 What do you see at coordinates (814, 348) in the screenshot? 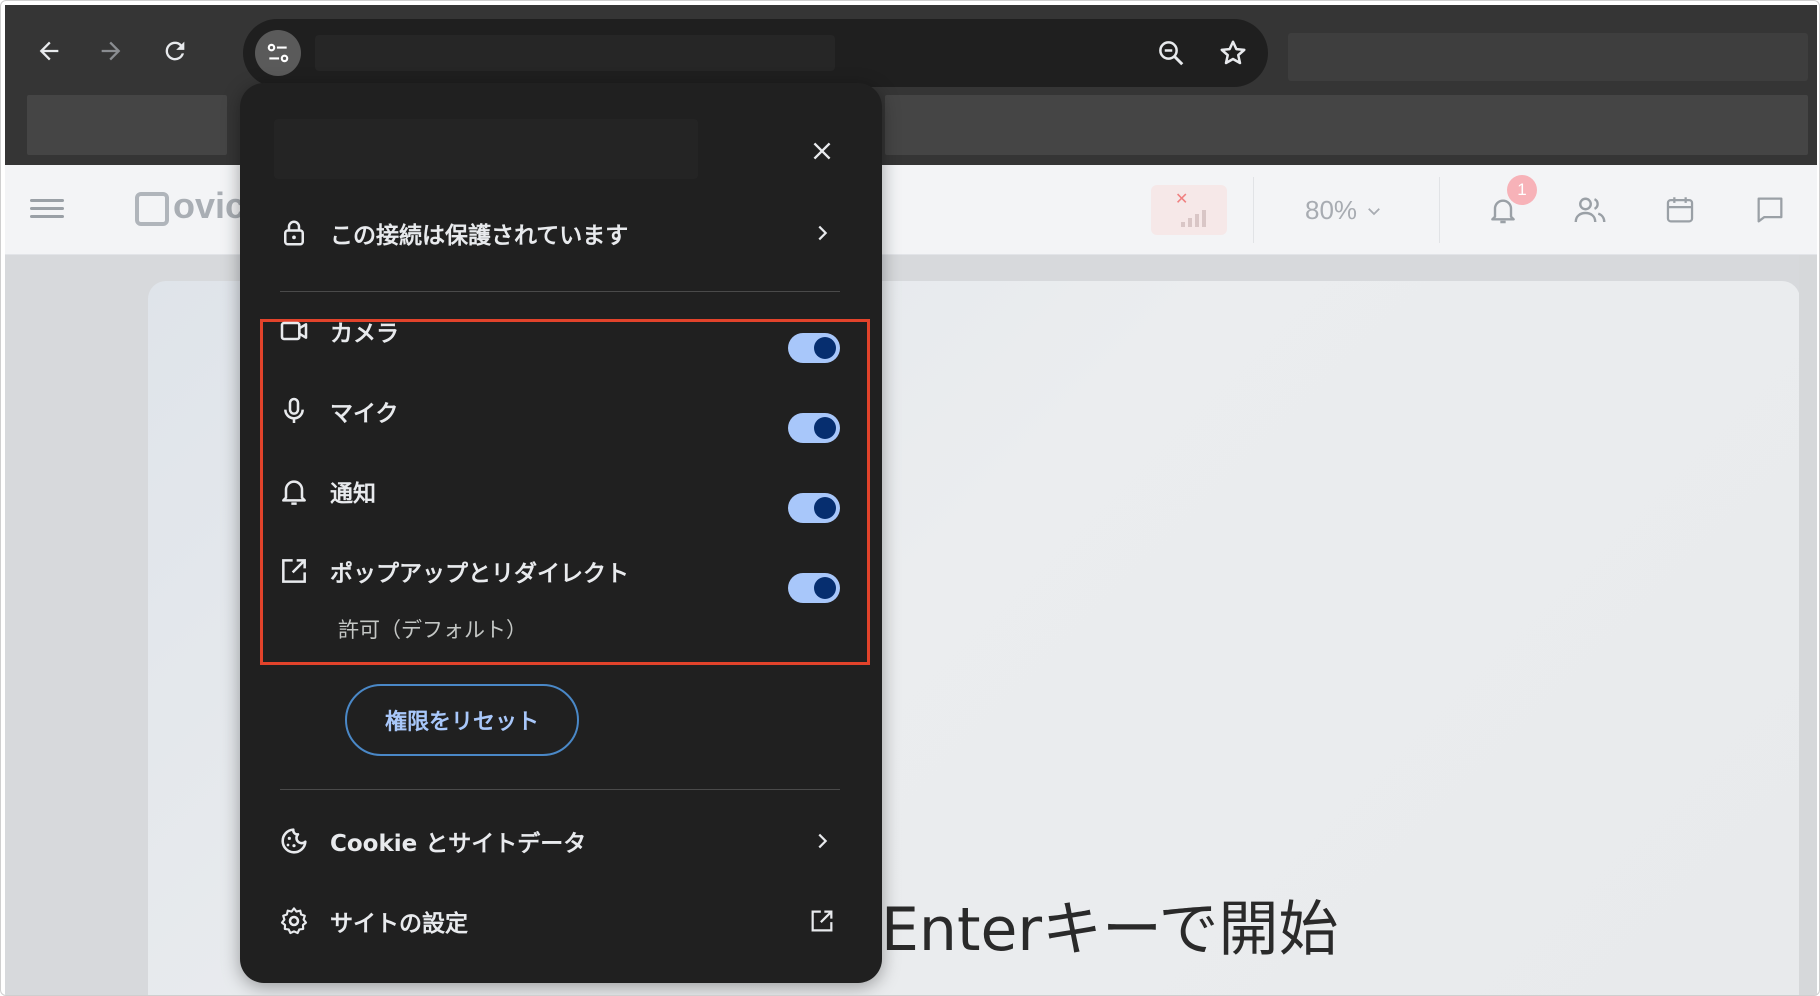
I see `camera-toggle` at bounding box center [814, 348].